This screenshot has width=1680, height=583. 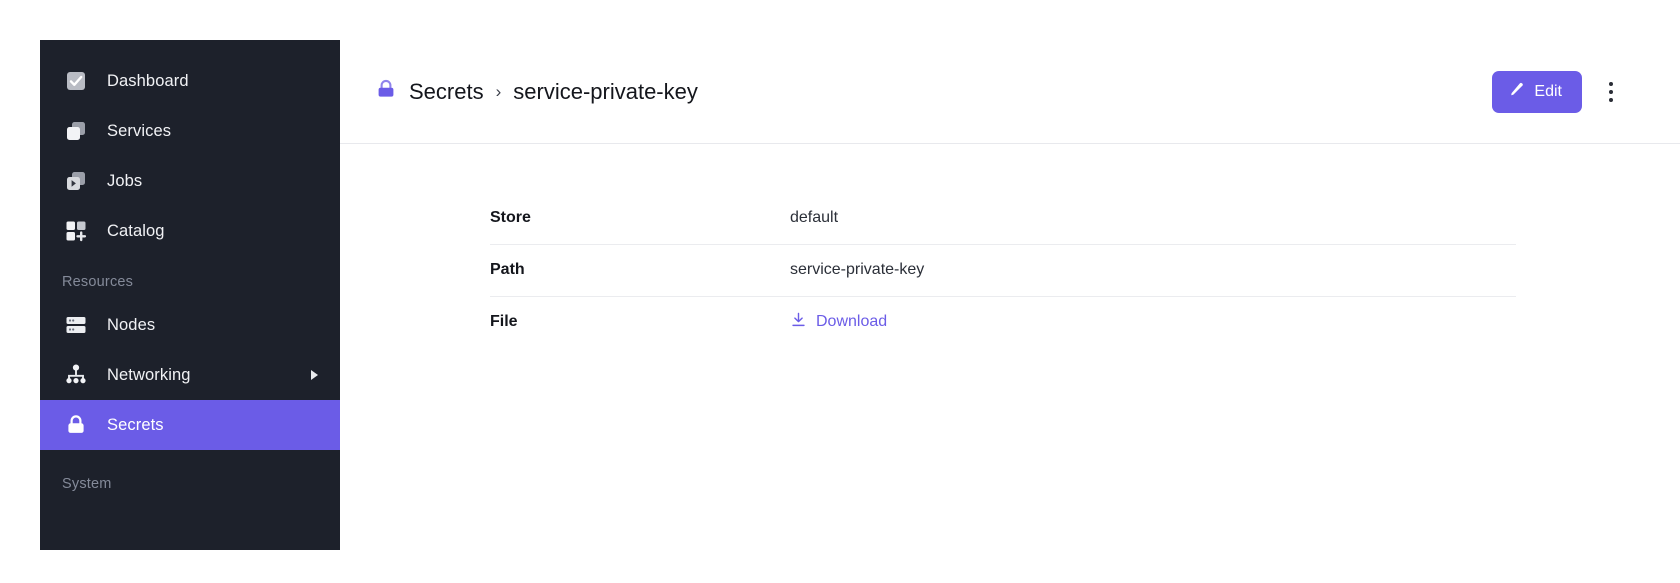 I want to click on page-header: Secrets › service-private-key Edit, so click(x=1010, y=92).